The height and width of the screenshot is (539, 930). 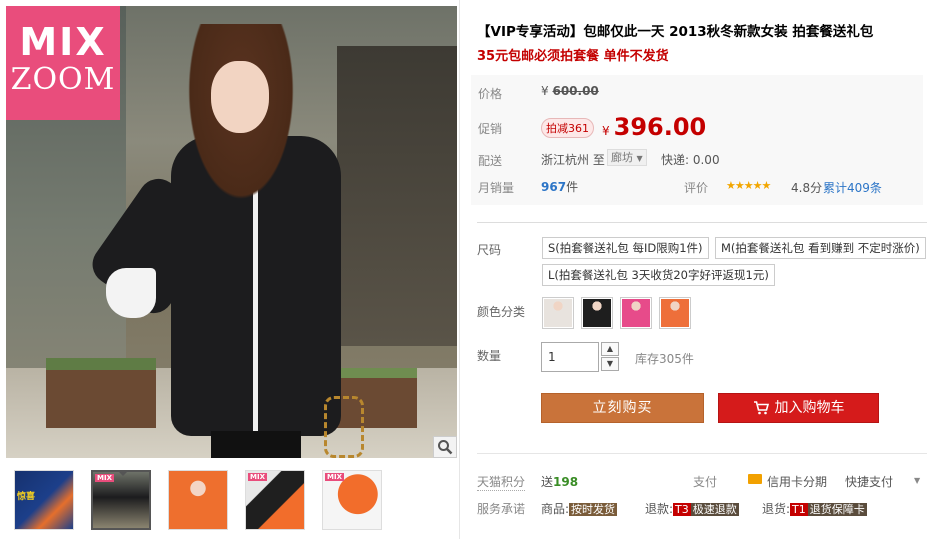 What do you see at coordinates (660, 127) in the screenshot?
I see `promo-price-value: 396.00` at bounding box center [660, 127].